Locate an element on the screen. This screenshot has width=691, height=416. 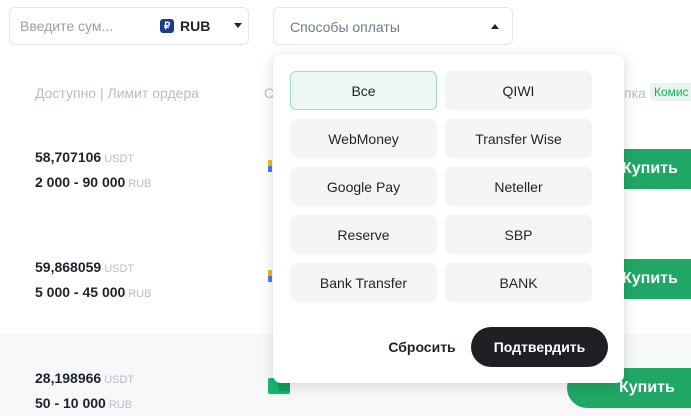
currency-select: ₽ RUB is located at coordinates (204, 26).